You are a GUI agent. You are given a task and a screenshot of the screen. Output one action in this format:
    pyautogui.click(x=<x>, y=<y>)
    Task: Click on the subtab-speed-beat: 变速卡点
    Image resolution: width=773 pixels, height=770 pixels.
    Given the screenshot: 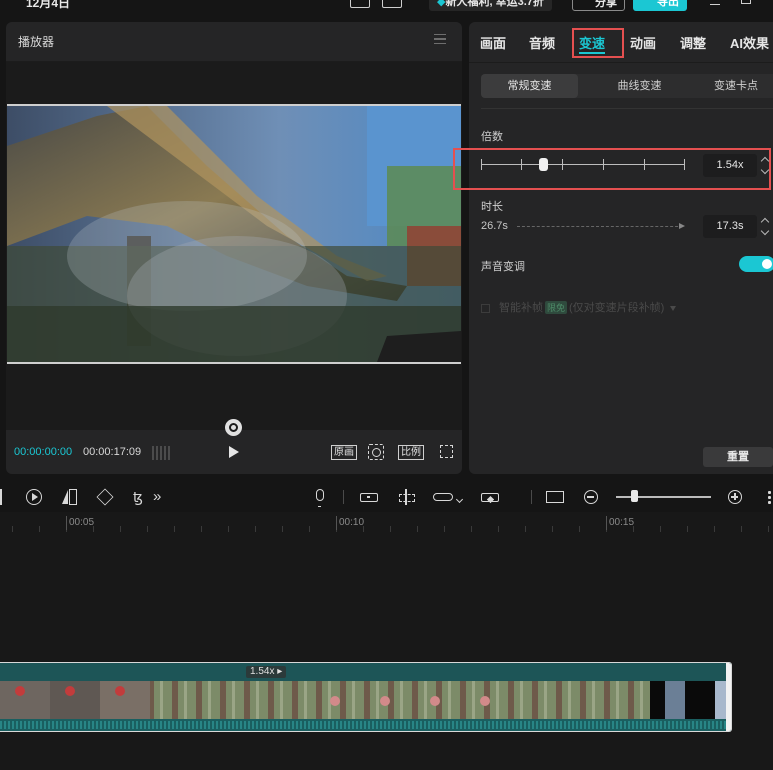 What is the action you would take?
    pyautogui.click(x=732, y=86)
    